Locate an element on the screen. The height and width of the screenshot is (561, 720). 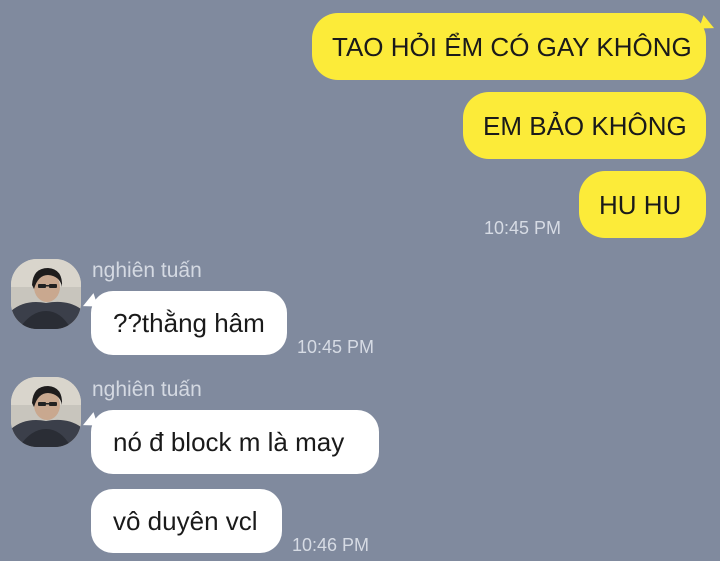
message-text: vô duyên vcl is located at coordinates (185, 521).